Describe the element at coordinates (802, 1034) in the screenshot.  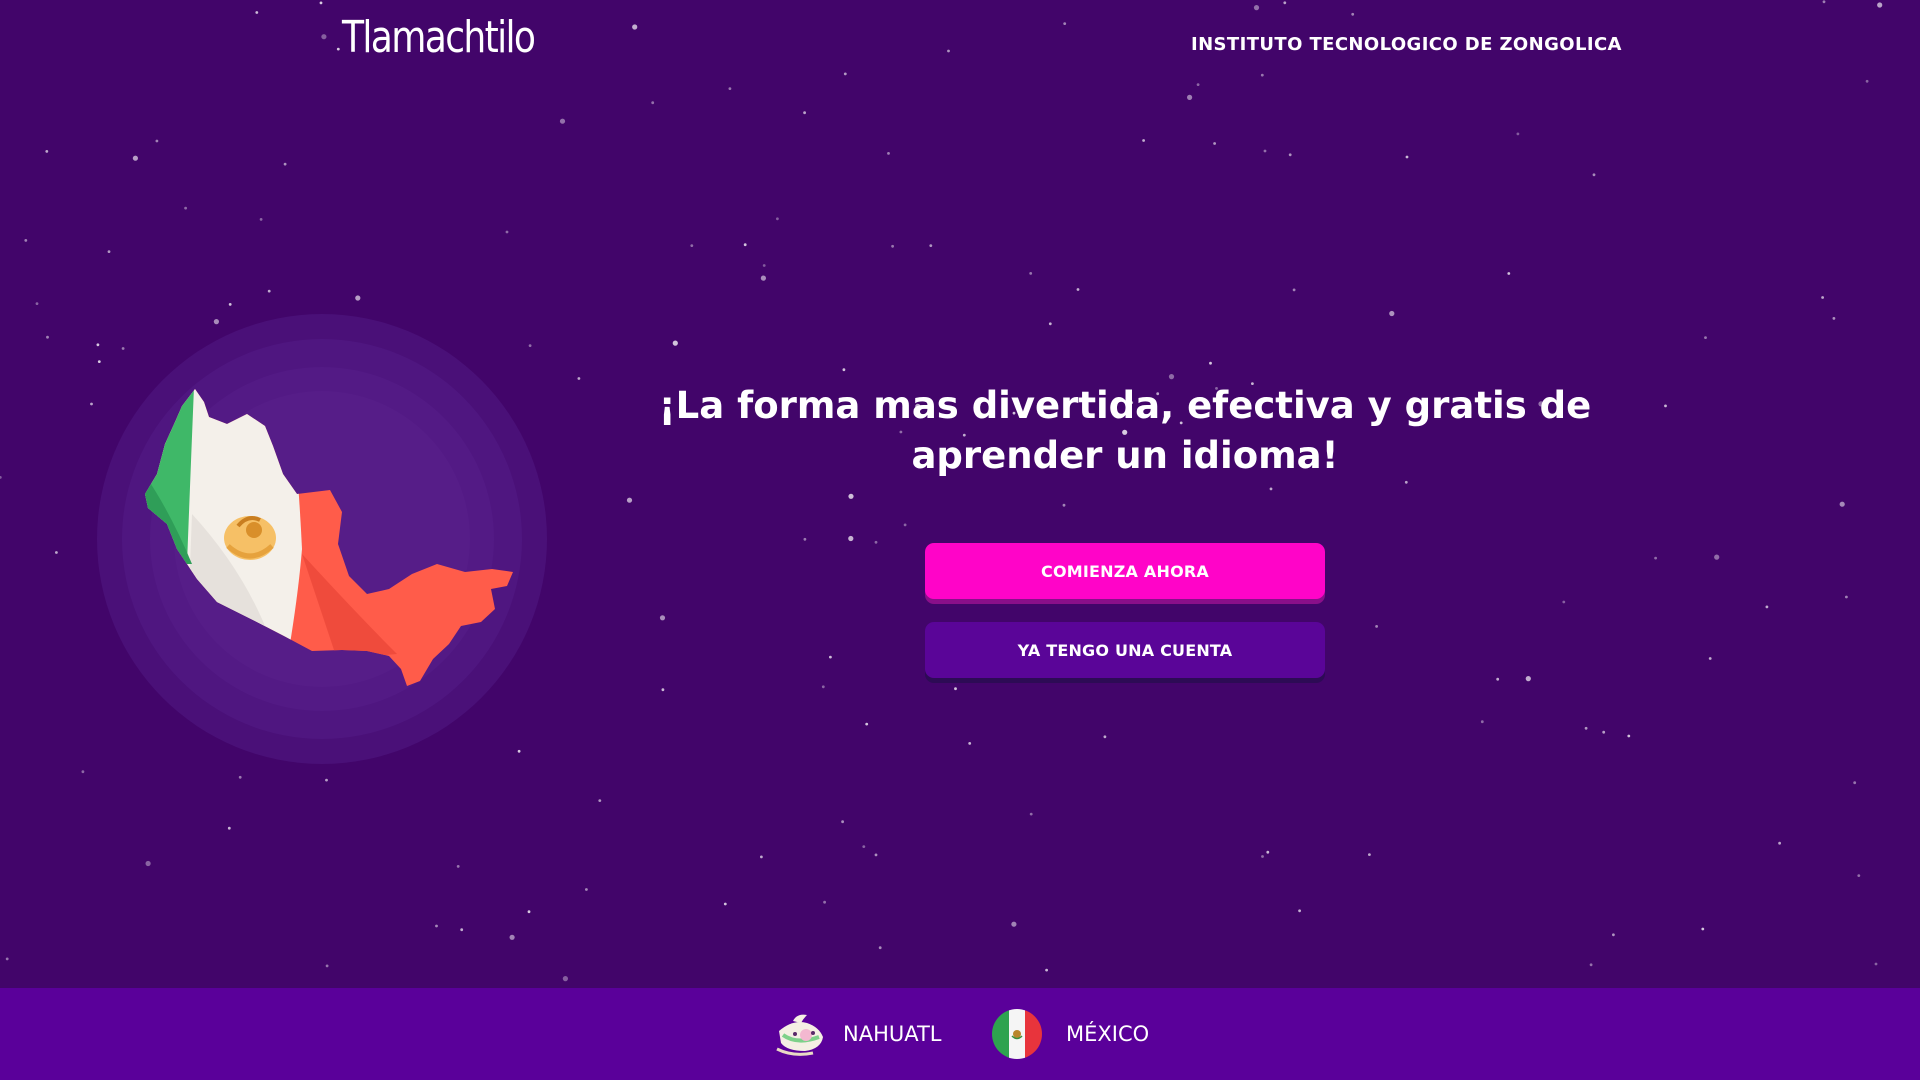
I see `nahuatl-glyph-icon` at that location.